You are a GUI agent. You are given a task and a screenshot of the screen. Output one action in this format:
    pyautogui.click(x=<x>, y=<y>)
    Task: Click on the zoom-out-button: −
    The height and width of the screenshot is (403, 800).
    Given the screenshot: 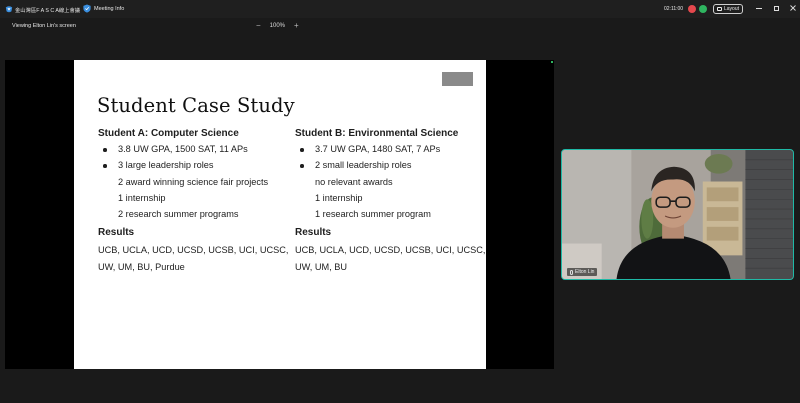 What is the action you would take?
    pyautogui.click(x=258, y=26)
    